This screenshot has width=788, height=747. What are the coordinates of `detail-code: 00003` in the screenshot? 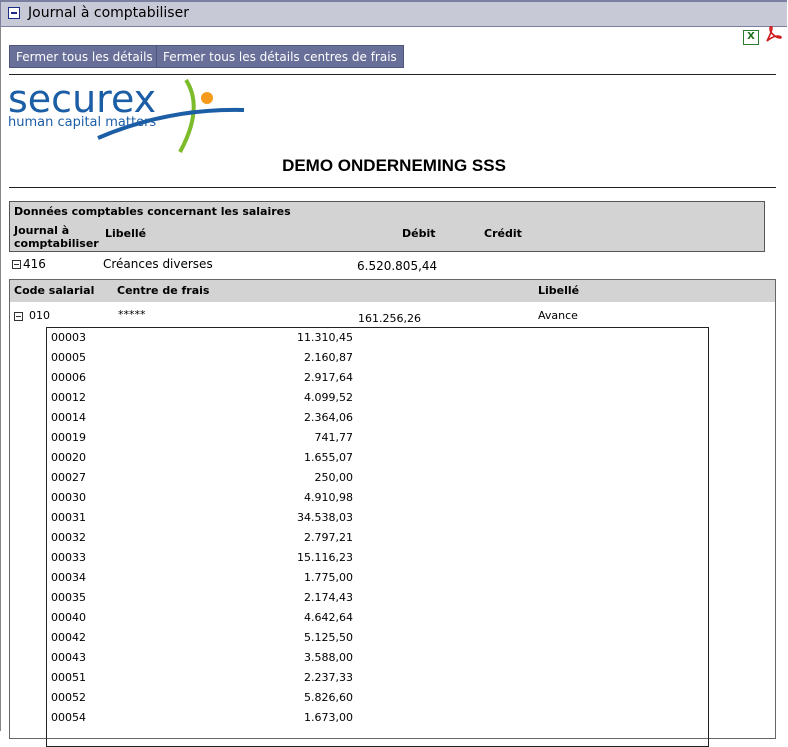 It's located at (68, 337).